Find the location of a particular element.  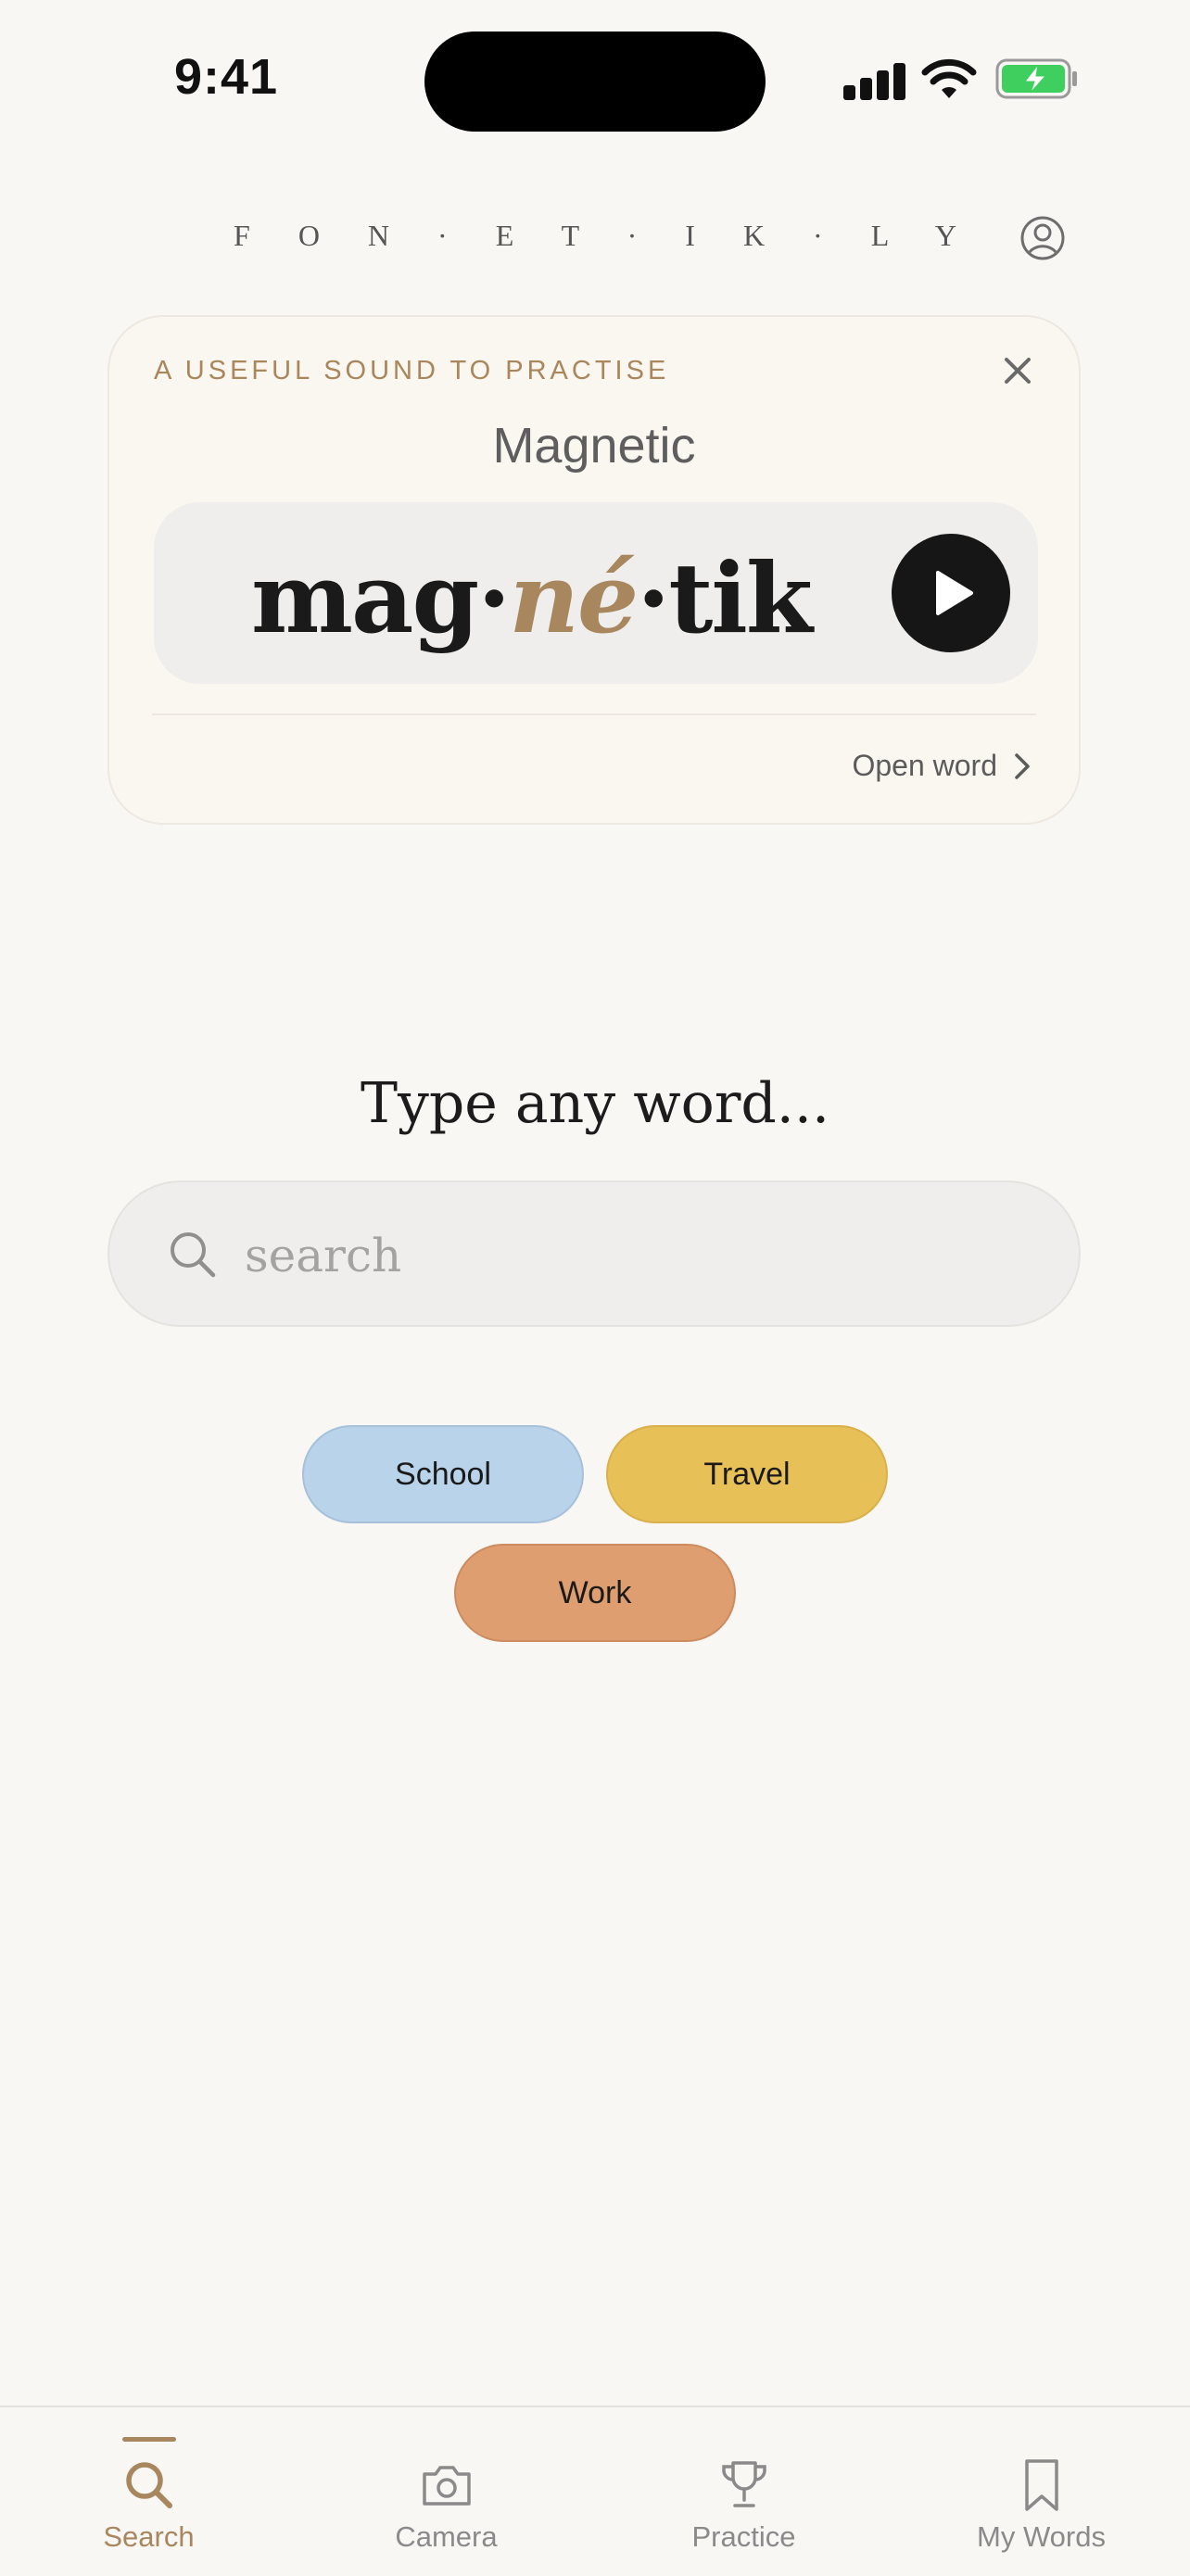

chip-school: School is located at coordinates (443, 1474).